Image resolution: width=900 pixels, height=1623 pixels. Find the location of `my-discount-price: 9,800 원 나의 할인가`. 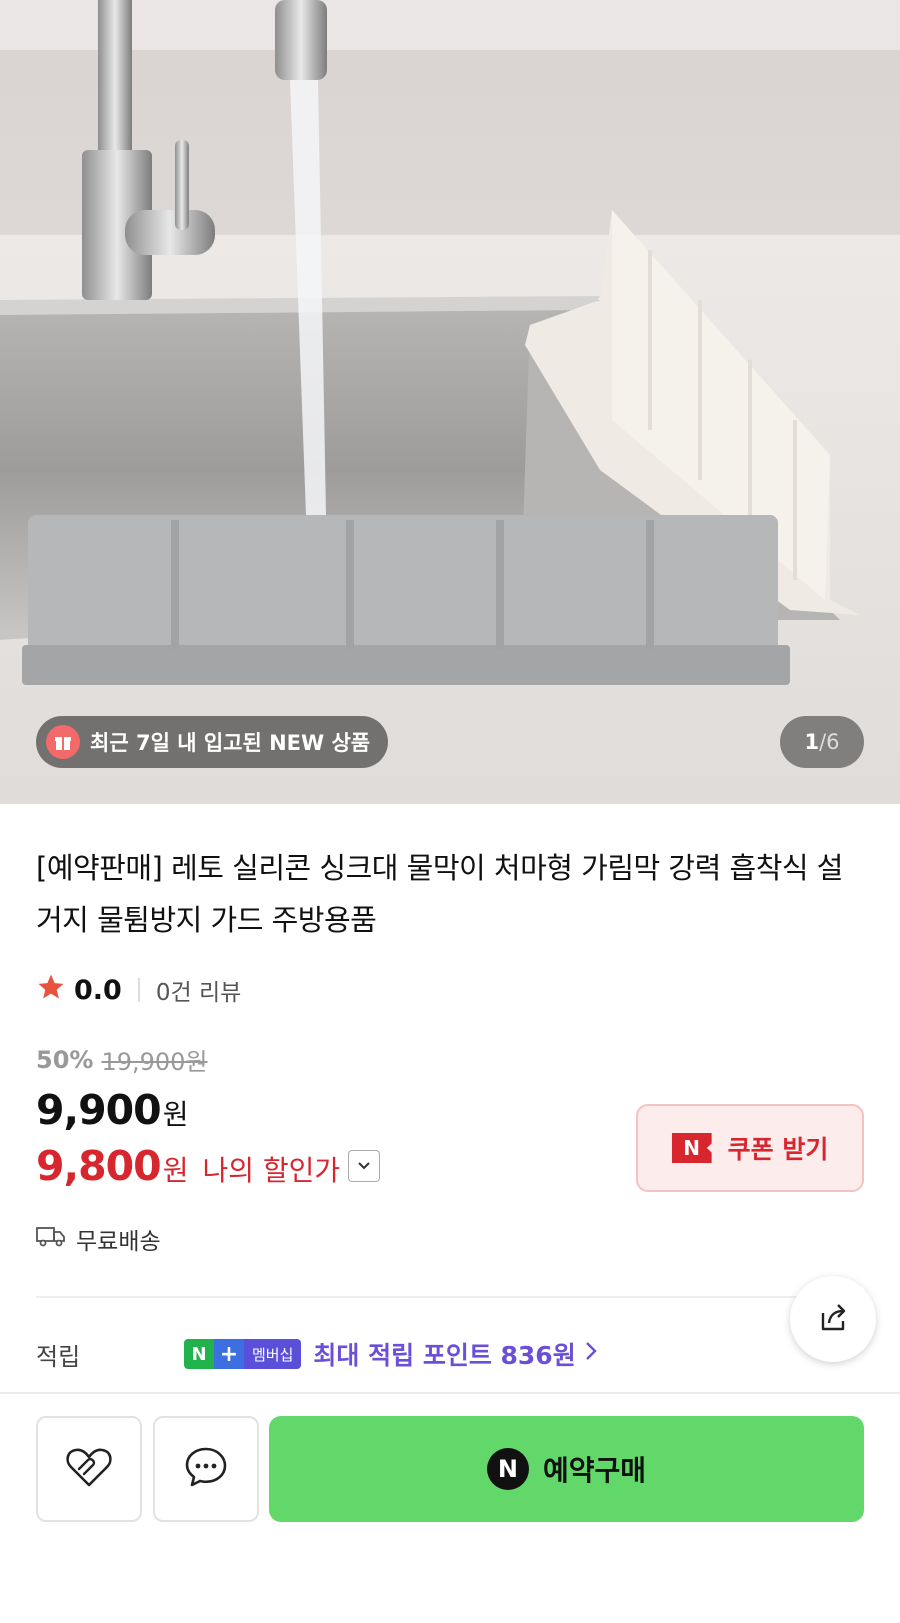

my-discount-price: 9,800 원 나의 할인가 is located at coordinates (208, 1166).